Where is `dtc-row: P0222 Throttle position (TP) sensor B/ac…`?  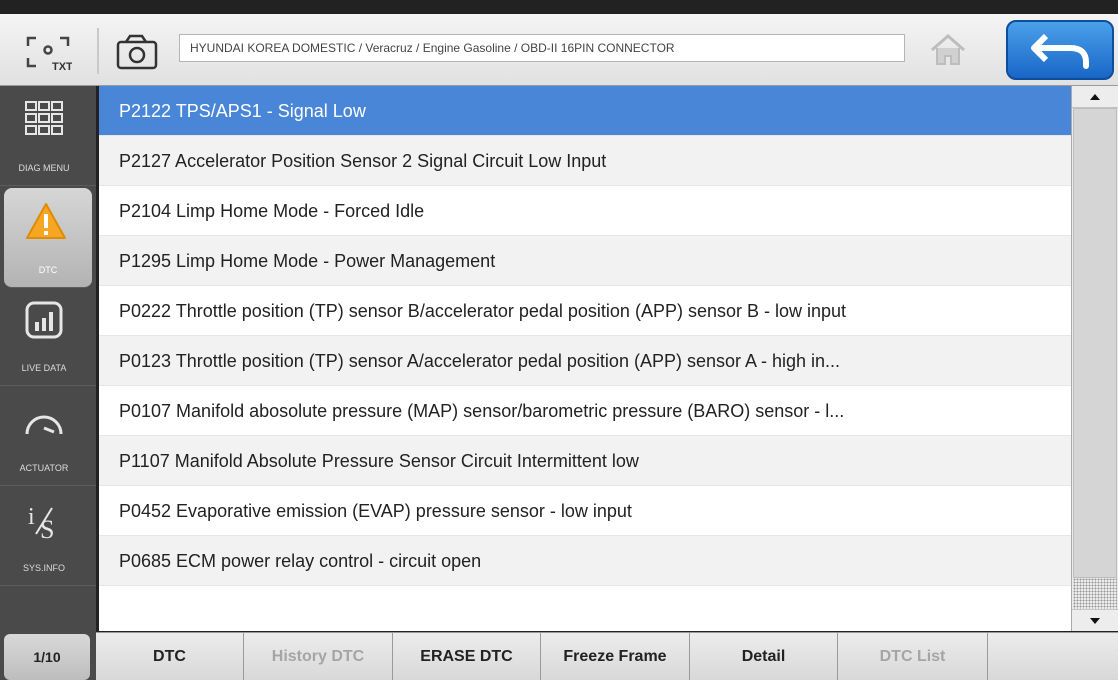
dtc-row: P0222 Throttle position (TP) sensor B/ac… is located at coordinates (585, 311).